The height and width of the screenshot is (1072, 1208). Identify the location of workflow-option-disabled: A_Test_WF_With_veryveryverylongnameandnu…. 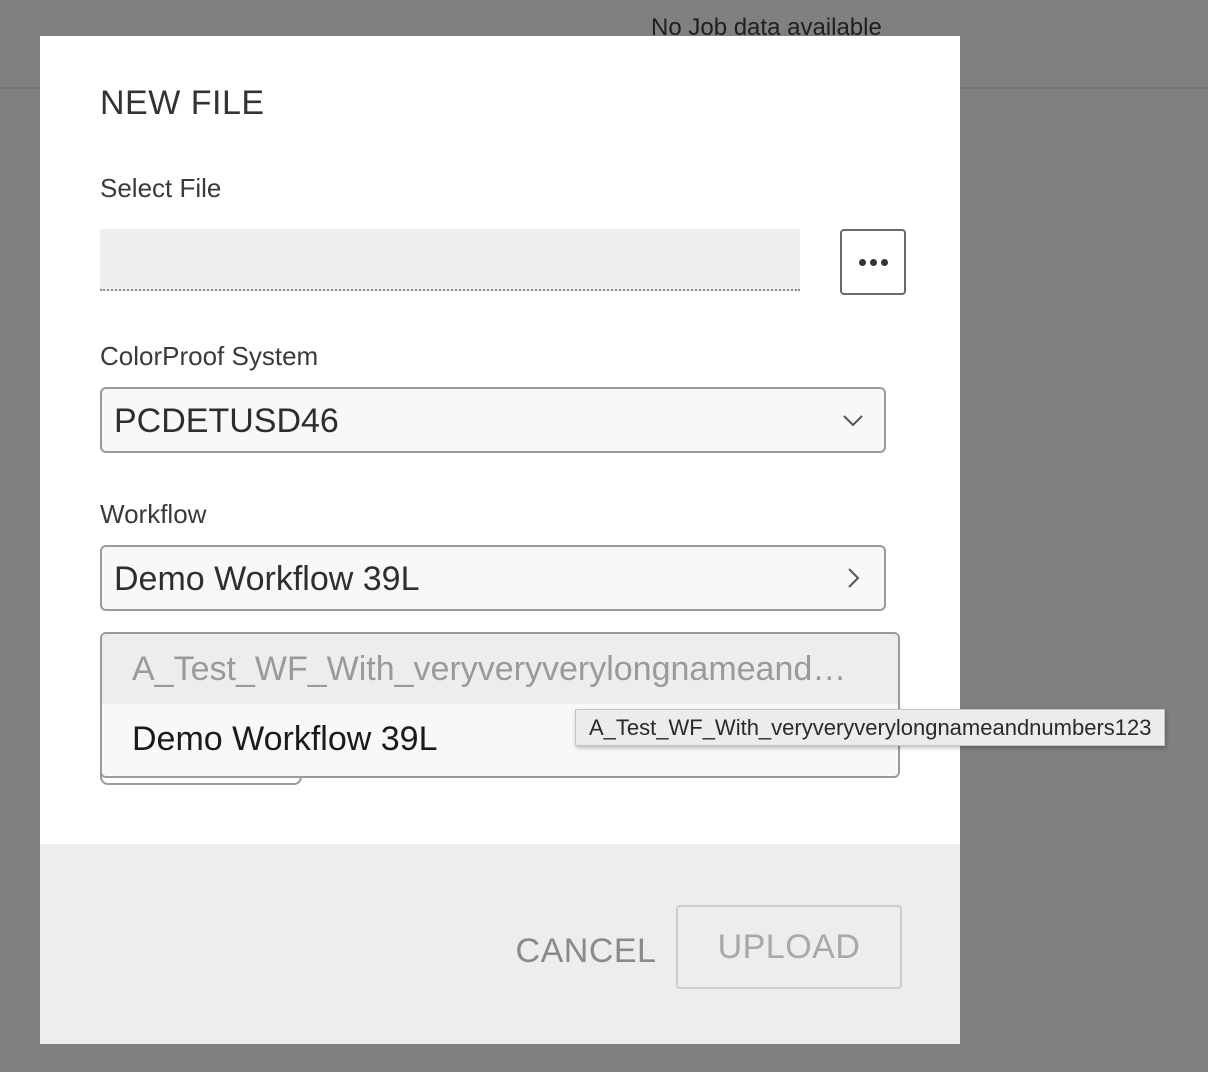
(500, 669).